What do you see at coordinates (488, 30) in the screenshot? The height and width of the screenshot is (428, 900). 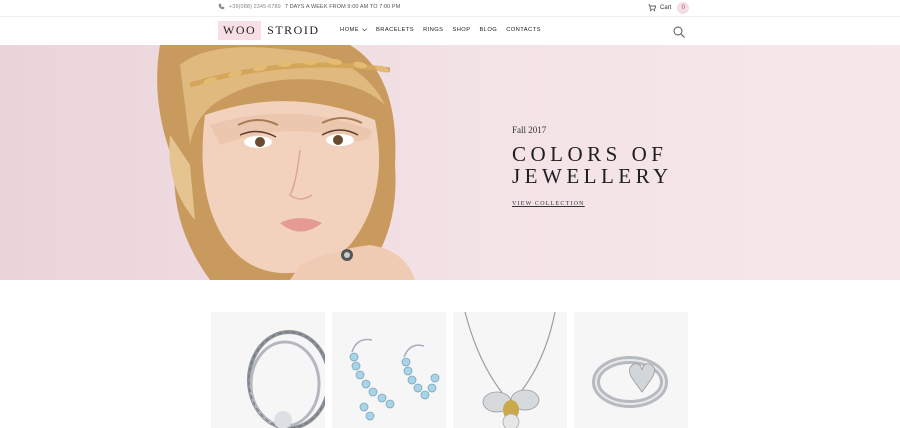 I see `nav-item-blog: BLOG` at bounding box center [488, 30].